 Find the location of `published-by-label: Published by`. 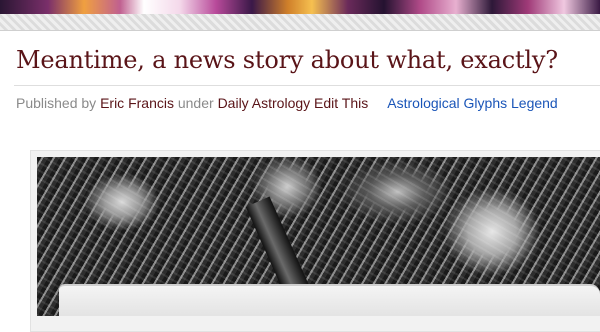

published-by-label: Published by is located at coordinates (56, 103).